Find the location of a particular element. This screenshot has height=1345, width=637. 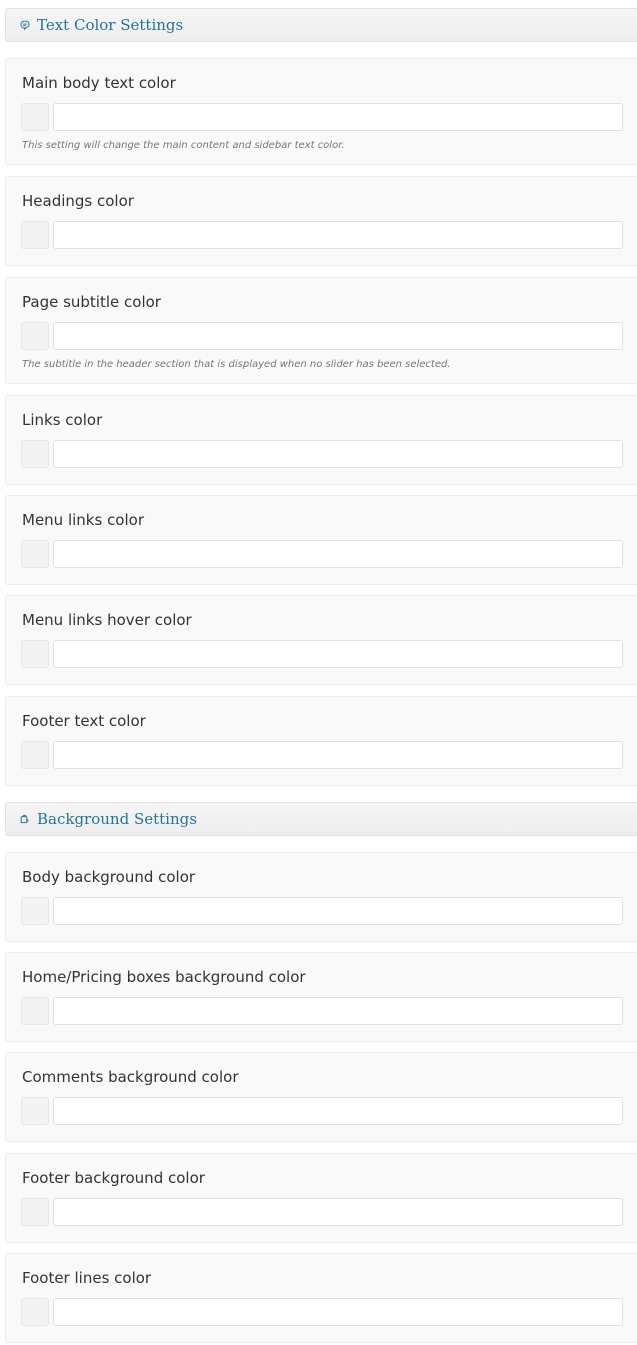

option-label: Main body text color is located at coordinates (99, 83).